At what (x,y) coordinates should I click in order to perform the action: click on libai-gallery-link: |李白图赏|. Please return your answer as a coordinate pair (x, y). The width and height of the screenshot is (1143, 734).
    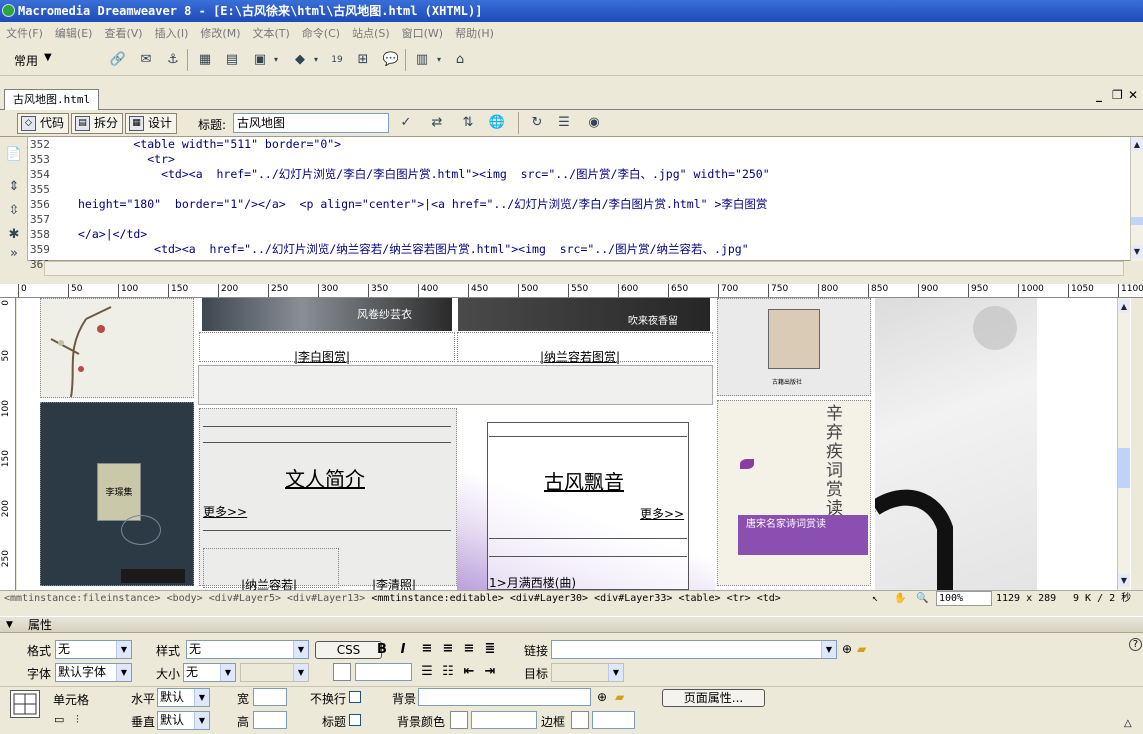
    Looking at the image, I should click on (322, 356).